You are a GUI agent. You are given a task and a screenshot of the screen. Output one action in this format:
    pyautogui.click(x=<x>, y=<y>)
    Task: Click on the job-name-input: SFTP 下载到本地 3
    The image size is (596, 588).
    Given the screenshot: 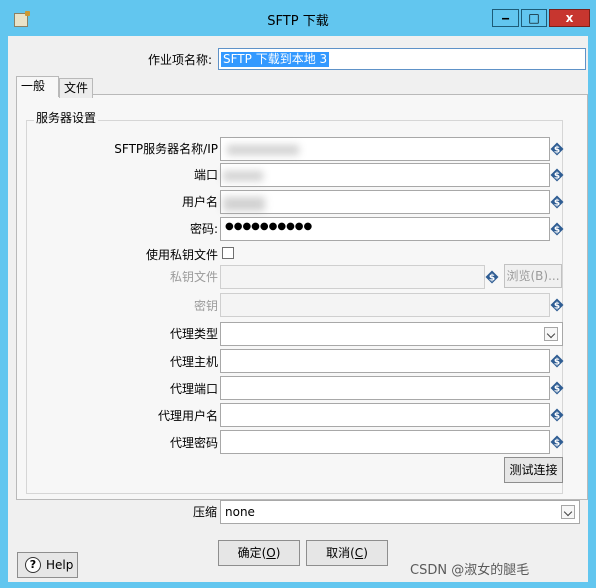 What is the action you would take?
    pyautogui.click(x=402, y=59)
    